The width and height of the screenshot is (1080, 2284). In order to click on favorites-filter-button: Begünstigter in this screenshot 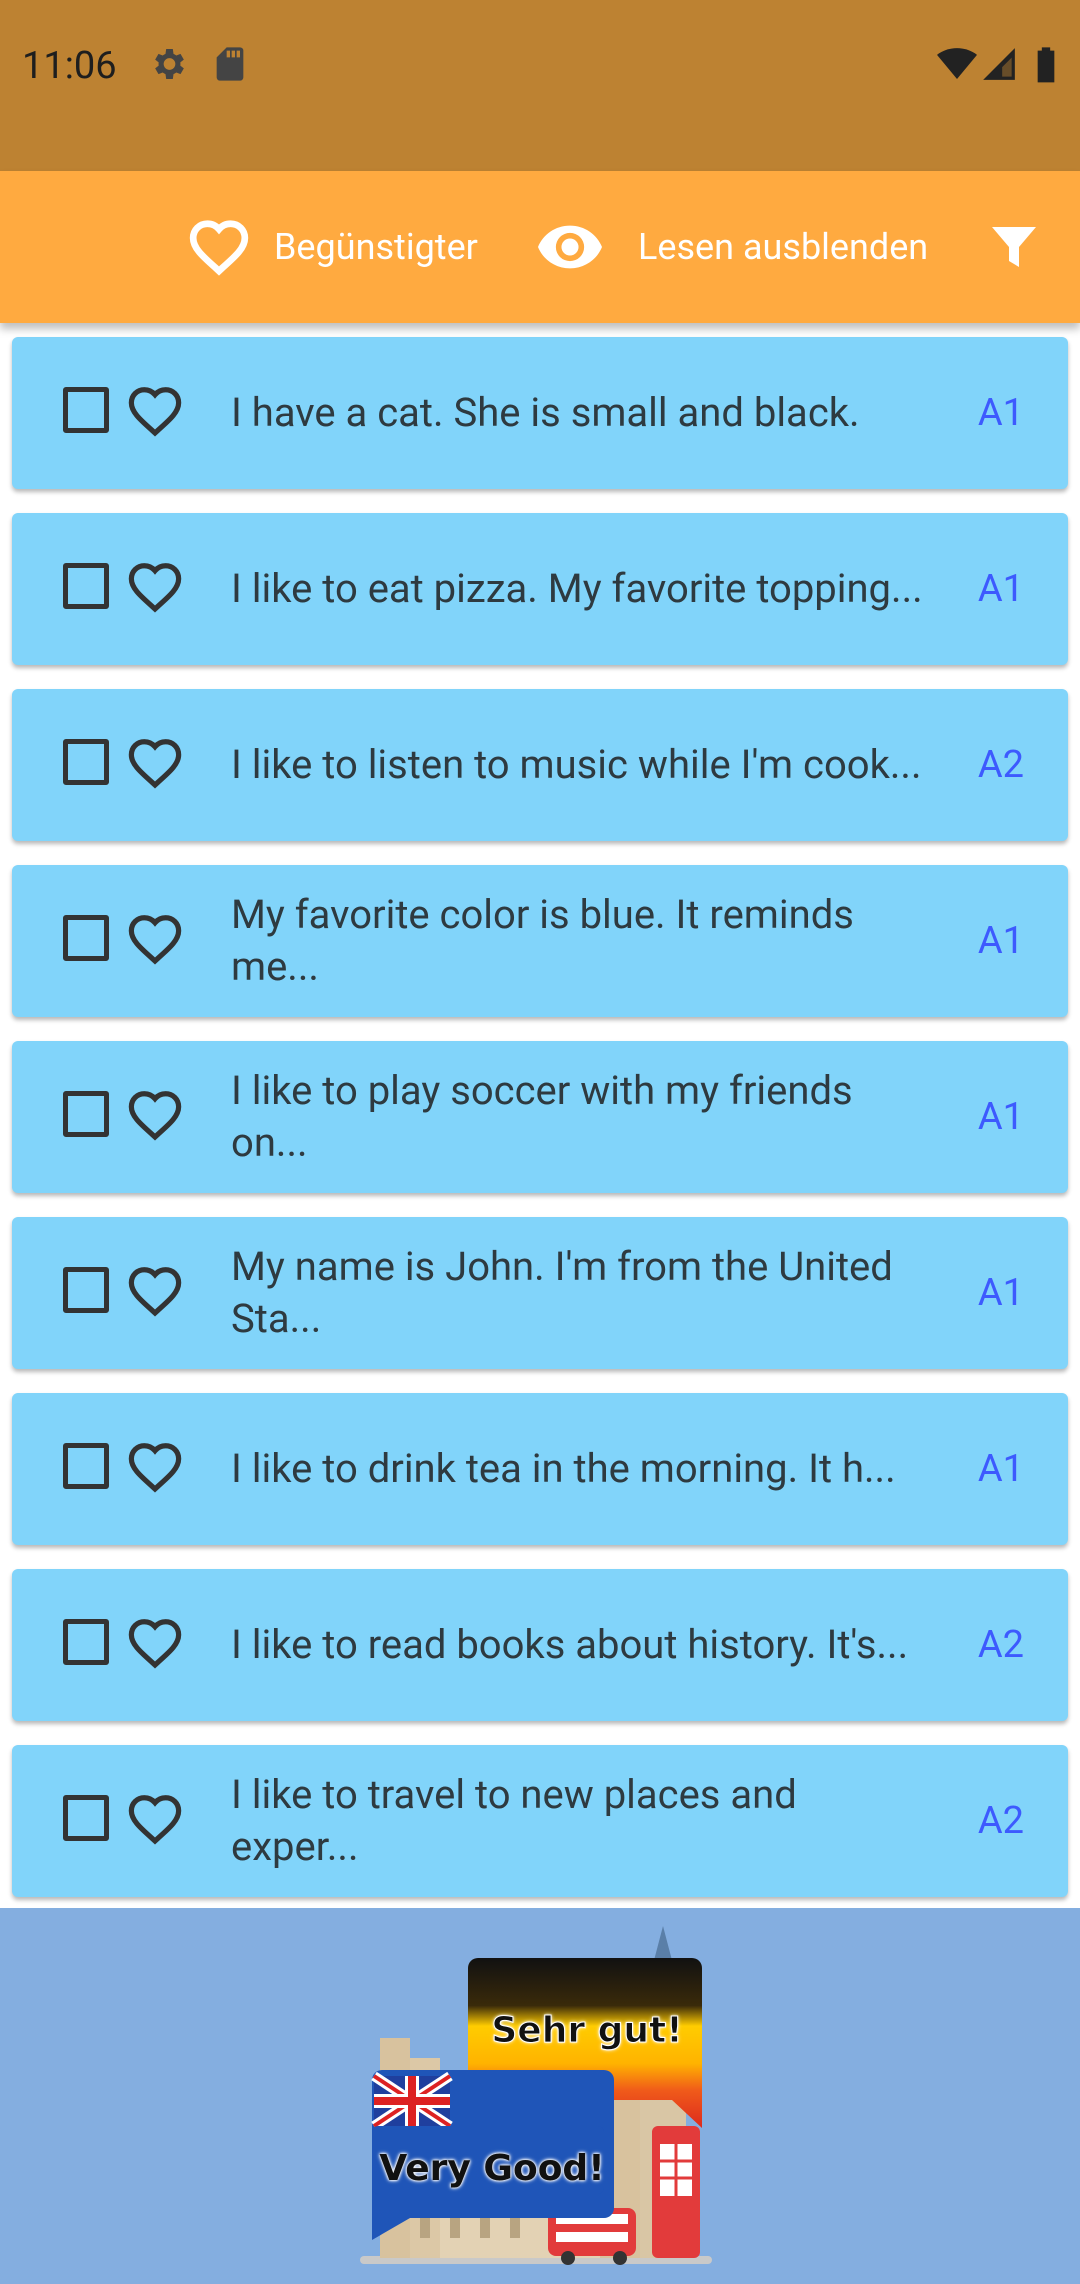, I will do `click(333, 247)`.